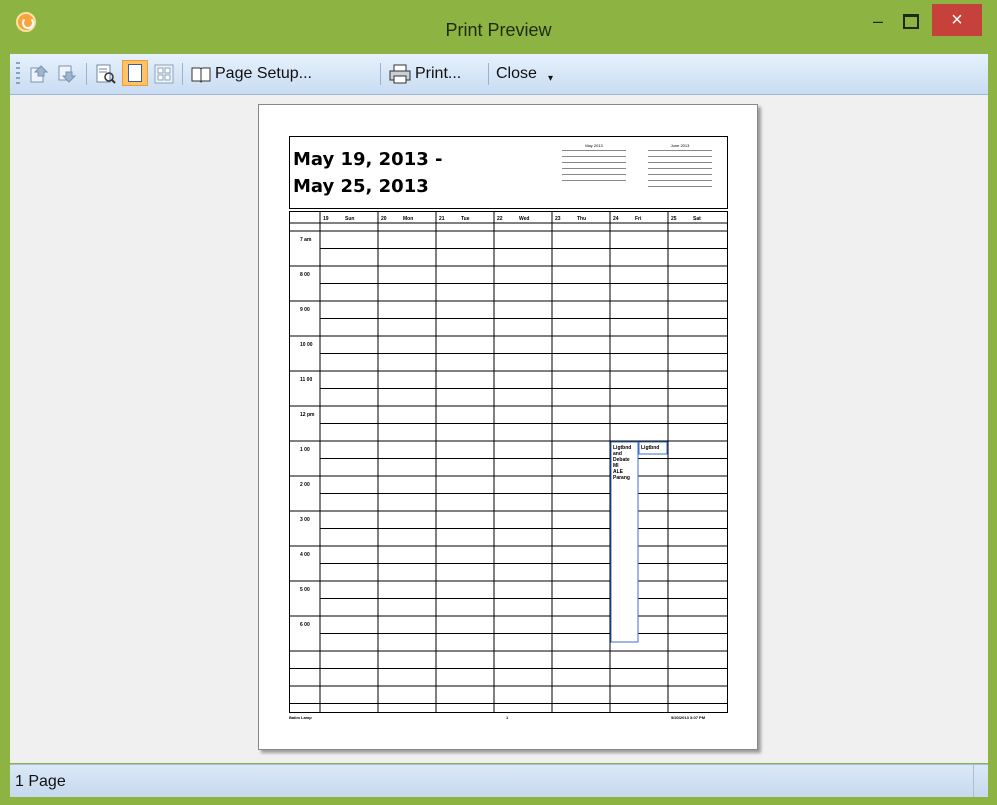  What do you see at coordinates (507, 717) in the screenshot?
I see `footer-page-number: 1` at bounding box center [507, 717].